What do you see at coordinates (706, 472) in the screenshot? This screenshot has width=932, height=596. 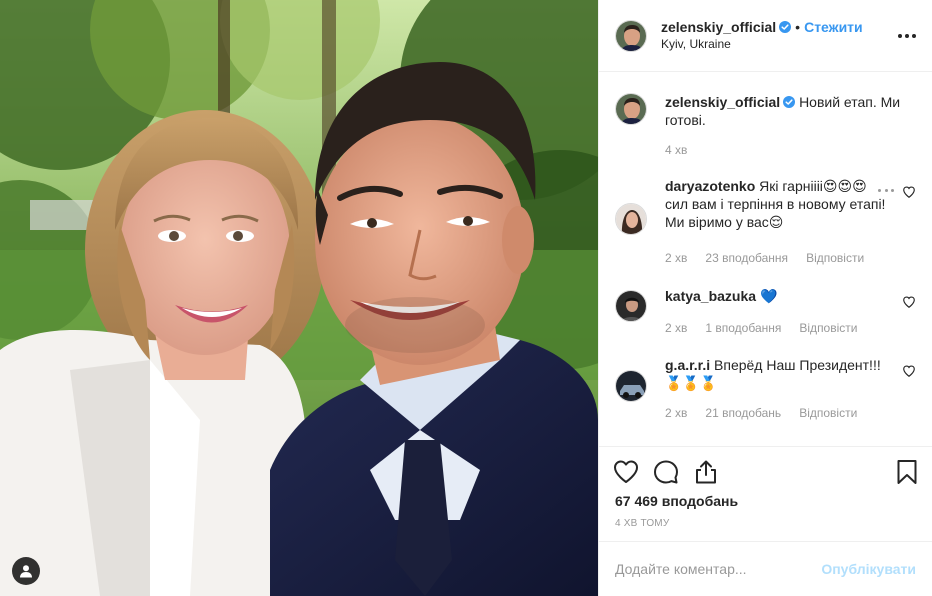 I see `share-icon` at bounding box center [706, 472].